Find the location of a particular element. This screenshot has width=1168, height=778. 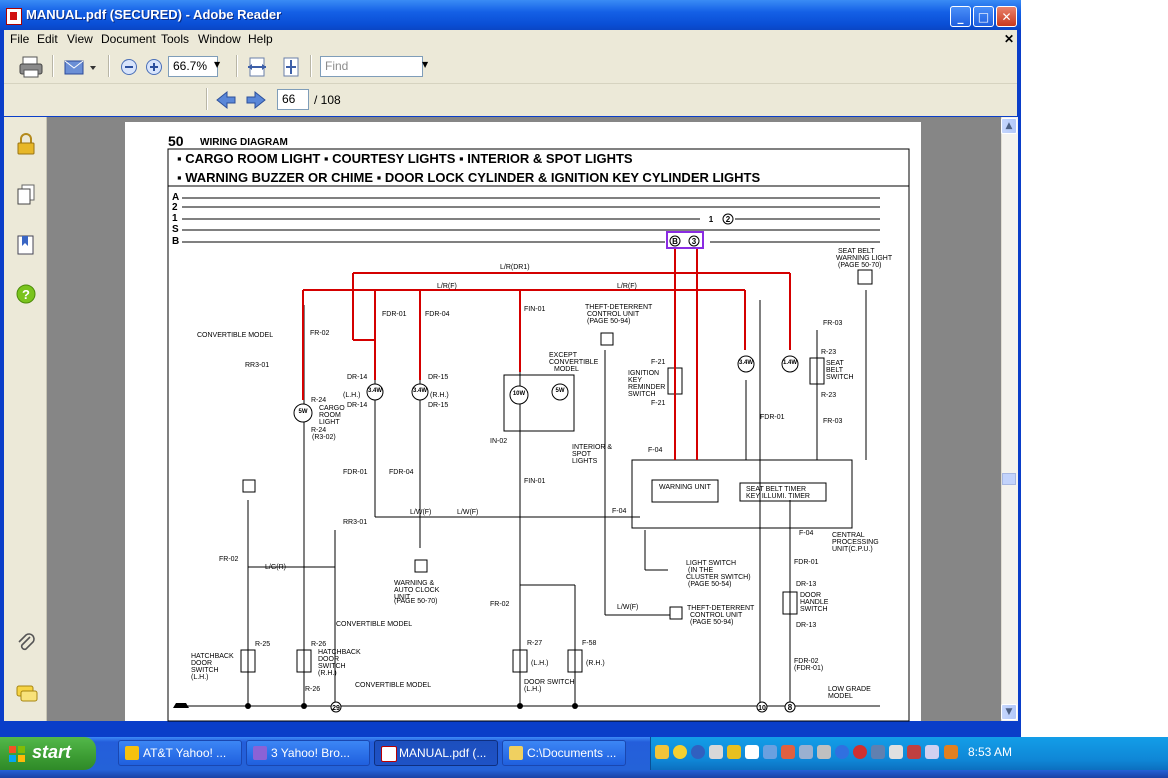

zoom-out-icon is located at coordinates (129, 67).